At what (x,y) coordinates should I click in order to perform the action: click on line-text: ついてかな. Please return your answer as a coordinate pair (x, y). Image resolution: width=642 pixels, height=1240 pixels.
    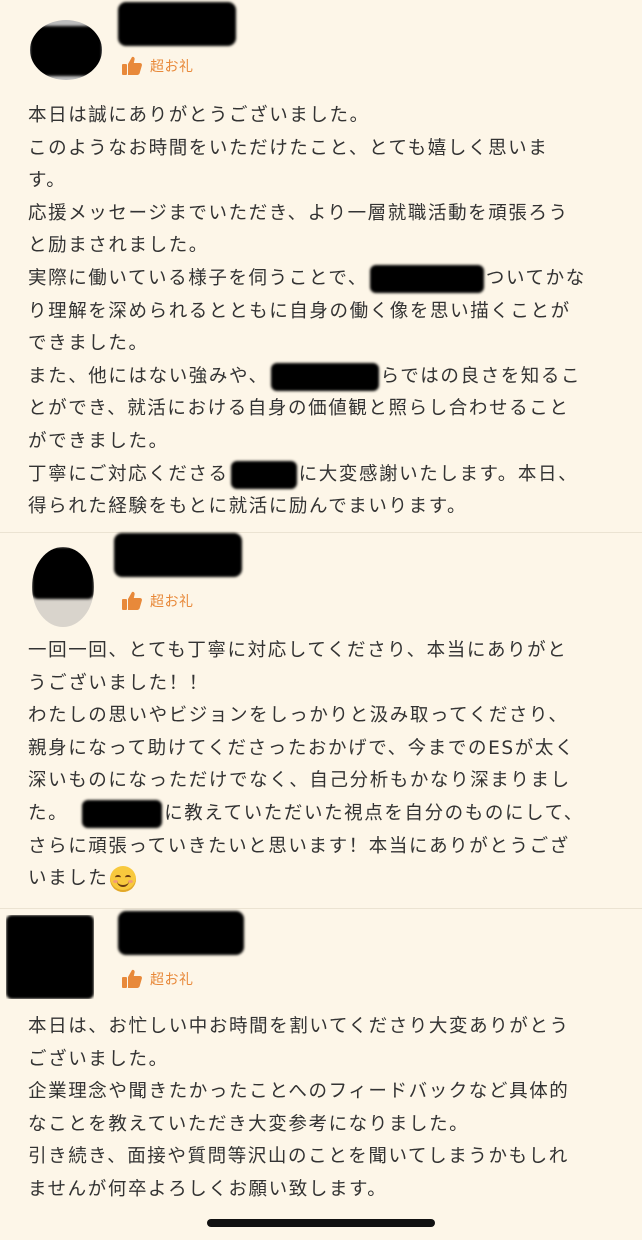
    Looking at the image, I should click on (535, 278).